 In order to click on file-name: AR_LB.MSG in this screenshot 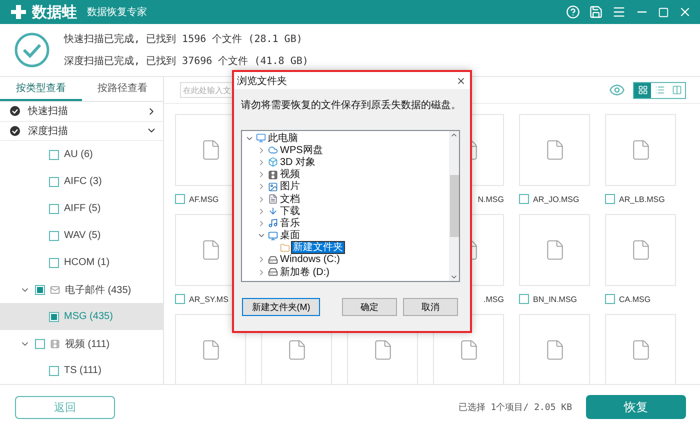, I will do `click(642, 199)`.